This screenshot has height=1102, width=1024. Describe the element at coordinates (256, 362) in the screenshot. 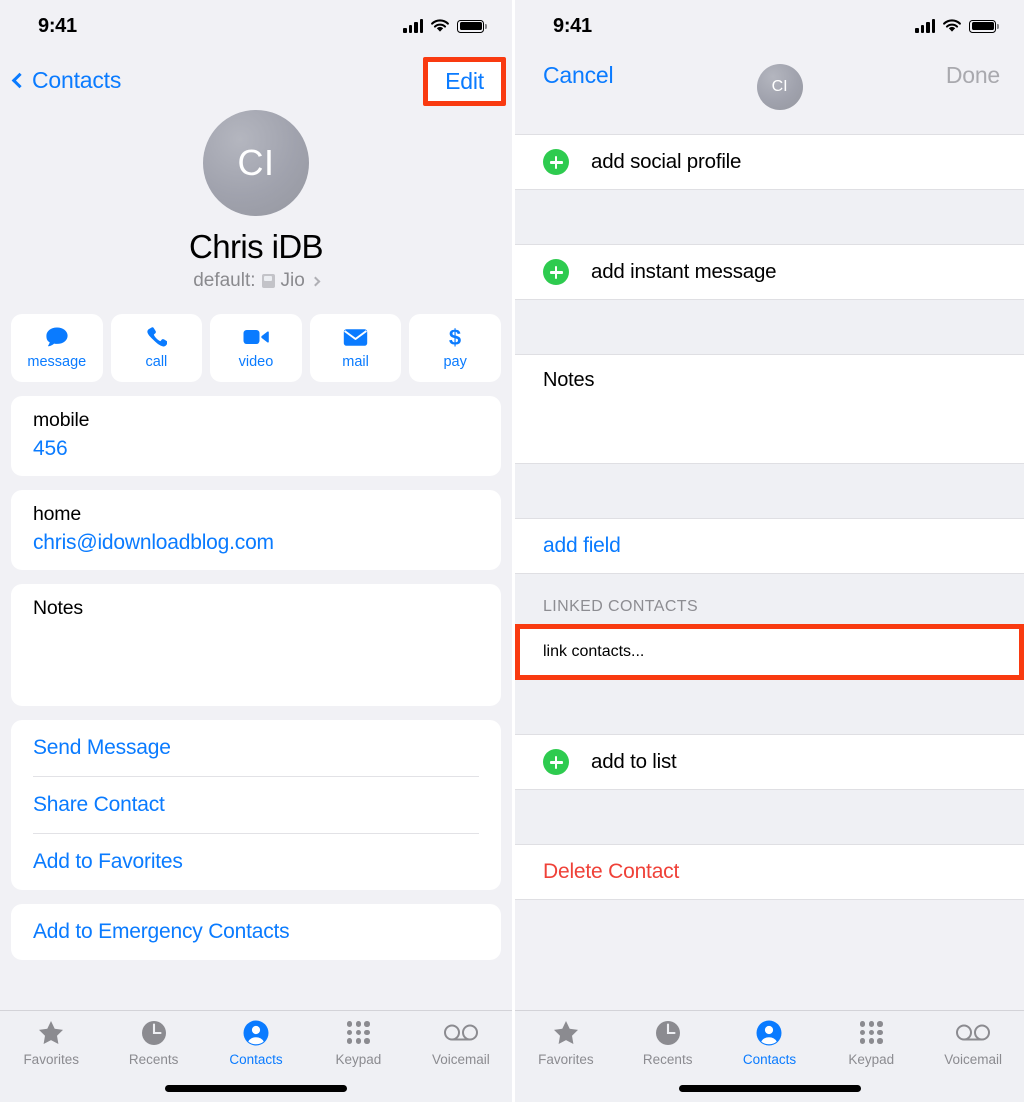

I see `quick-action-label: video` at that location.